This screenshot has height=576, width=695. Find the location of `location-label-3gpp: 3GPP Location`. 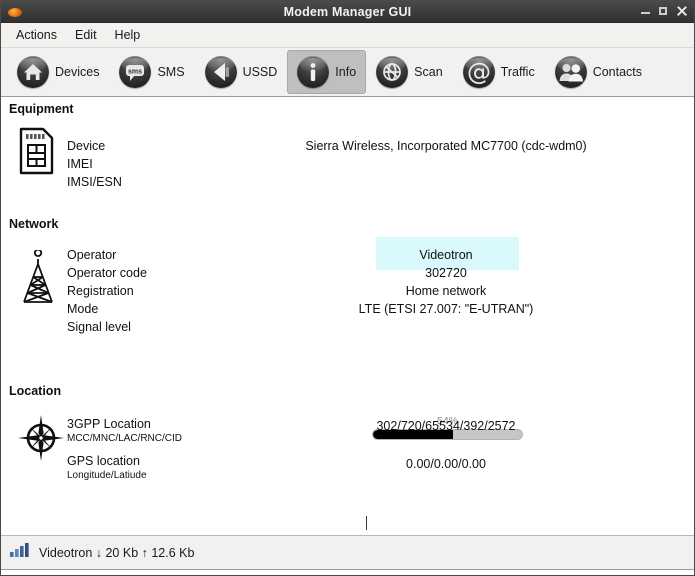

location-label-3gpp: 3GPP Location is located at coordinates (109, 424).